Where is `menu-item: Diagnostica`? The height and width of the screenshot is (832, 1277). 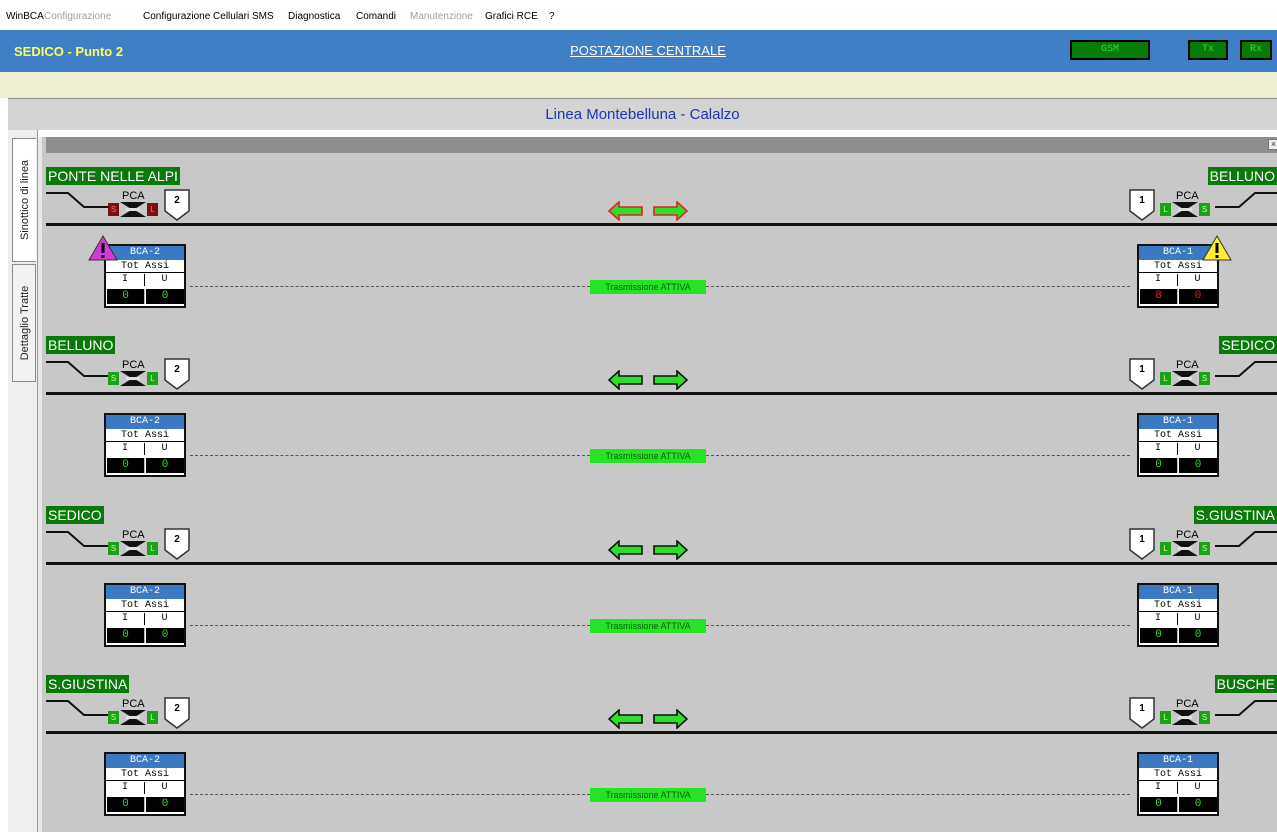 menu-item: Diagnostica is located at coordinates (314, 16).